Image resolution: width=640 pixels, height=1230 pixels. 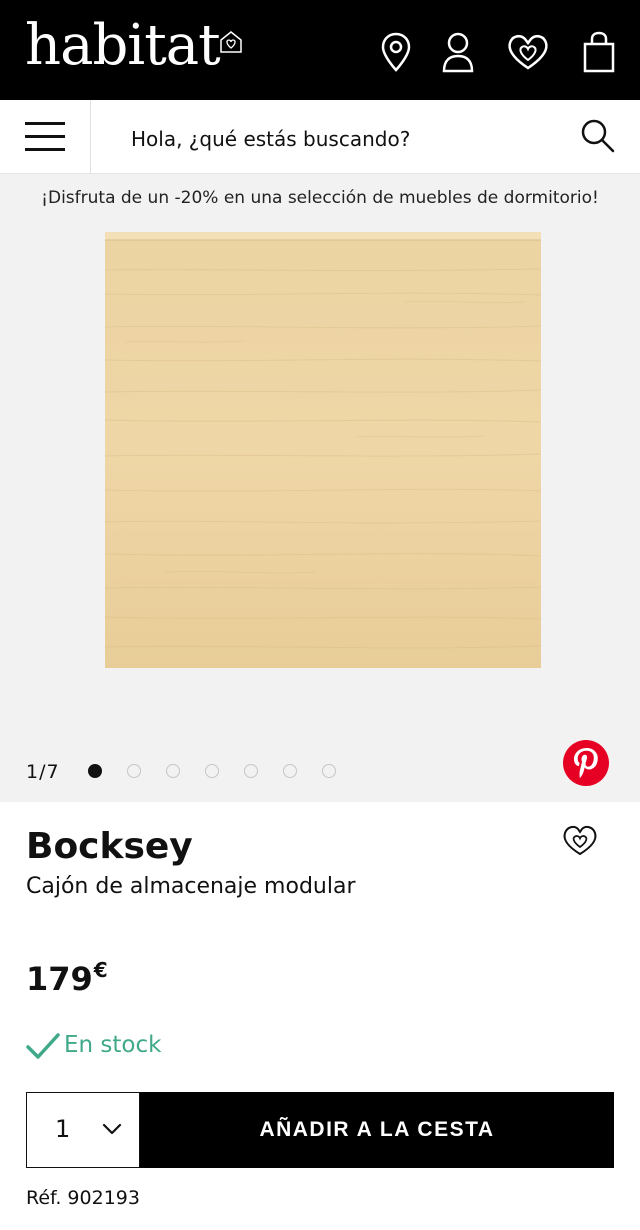 What do you see at coordinates (113, 1045) in the screenshot?
I see `stock-text: En stock` at bounding box center [113, 1045].